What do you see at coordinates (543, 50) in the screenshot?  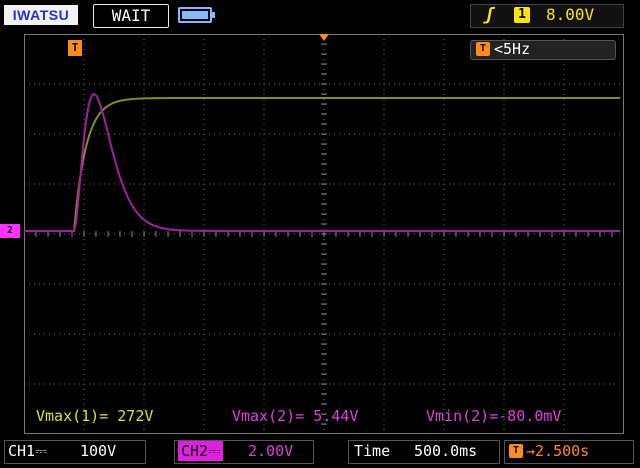 I see `frequency-panel` at bounding box center [543, 50].